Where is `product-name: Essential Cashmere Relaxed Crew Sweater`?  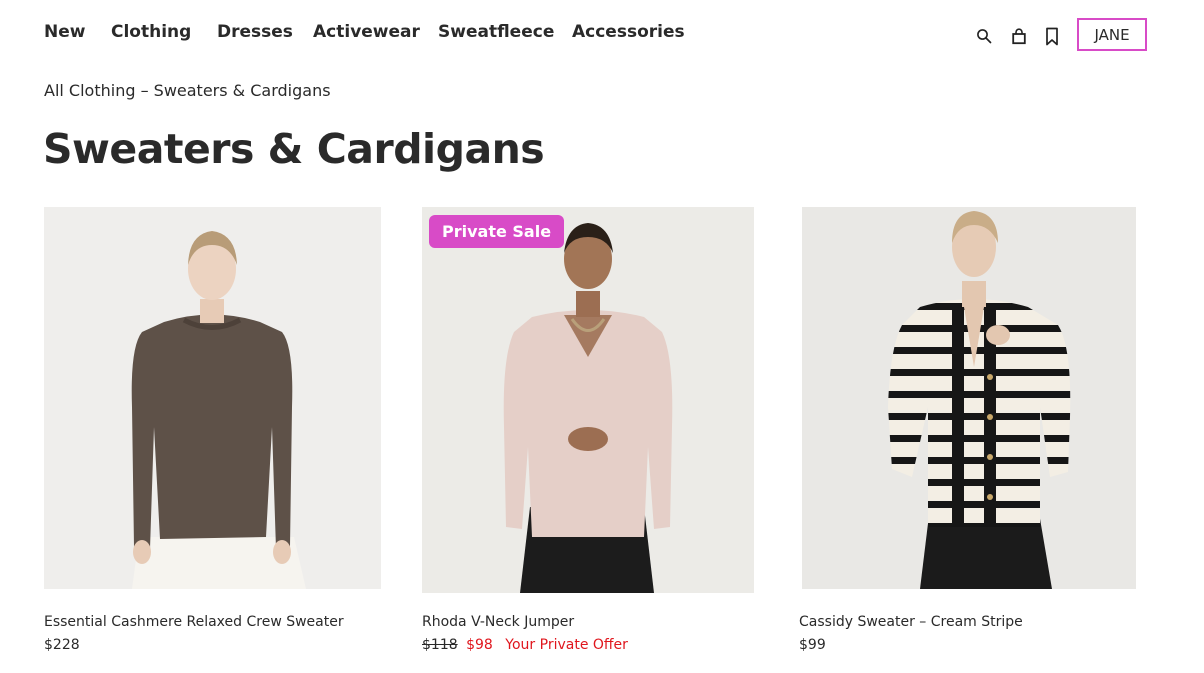 product-name: Essential Cashmere Relaxed Crew Sweater is located at coordinates (194, 622).